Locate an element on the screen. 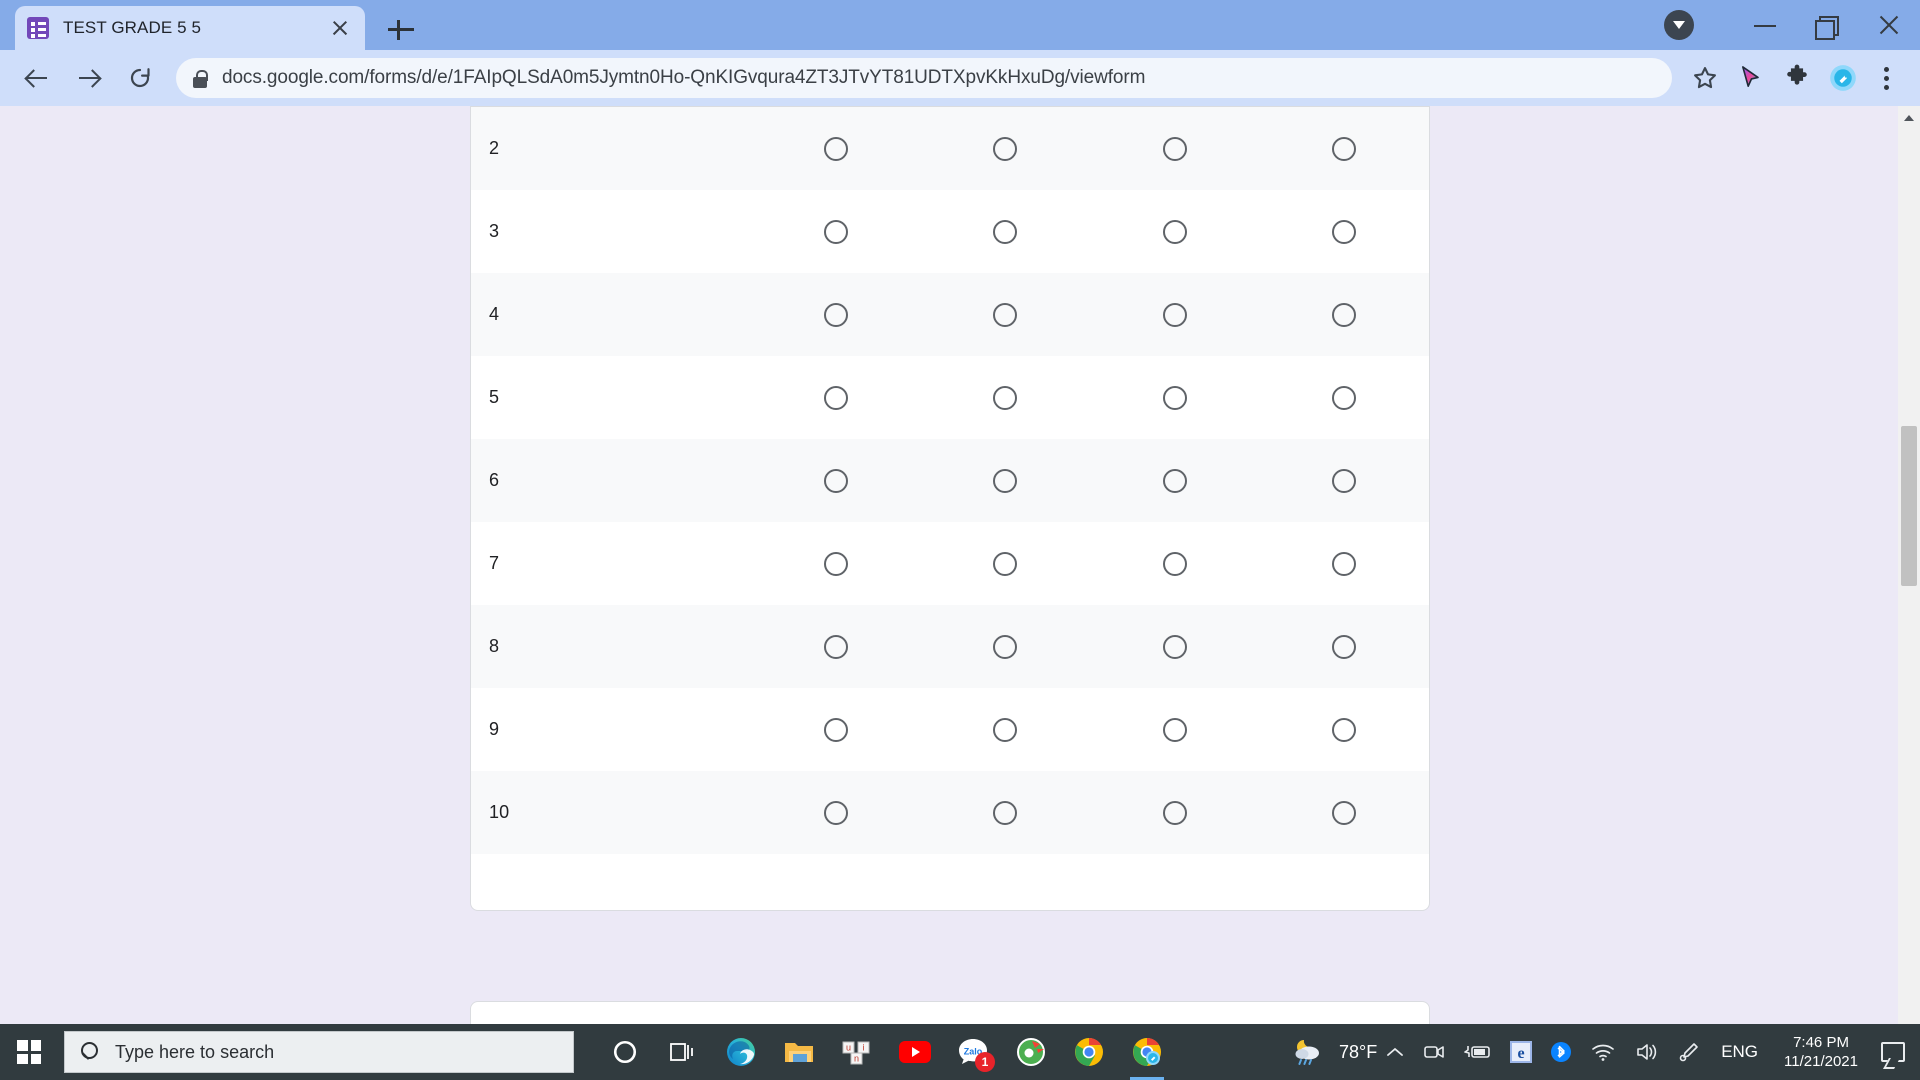 This screenshot has width=1920, height=1080. close-icon is located at coordinates (1889, 25).